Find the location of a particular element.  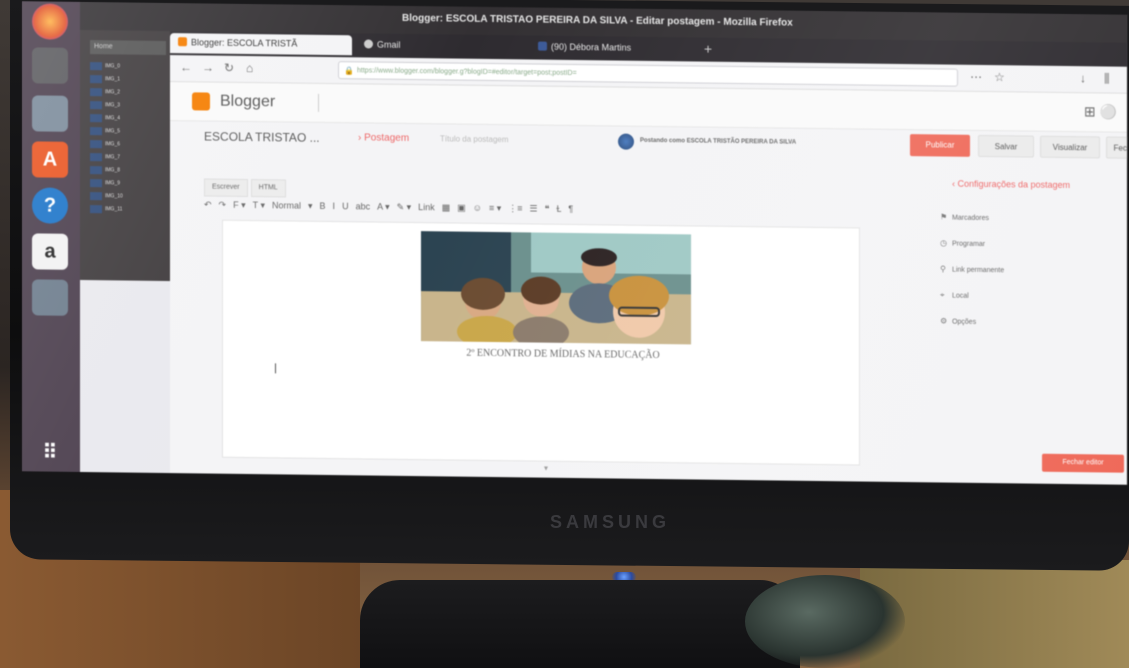

list-item-label: IMG_8 is located at coordinates (113, 169).